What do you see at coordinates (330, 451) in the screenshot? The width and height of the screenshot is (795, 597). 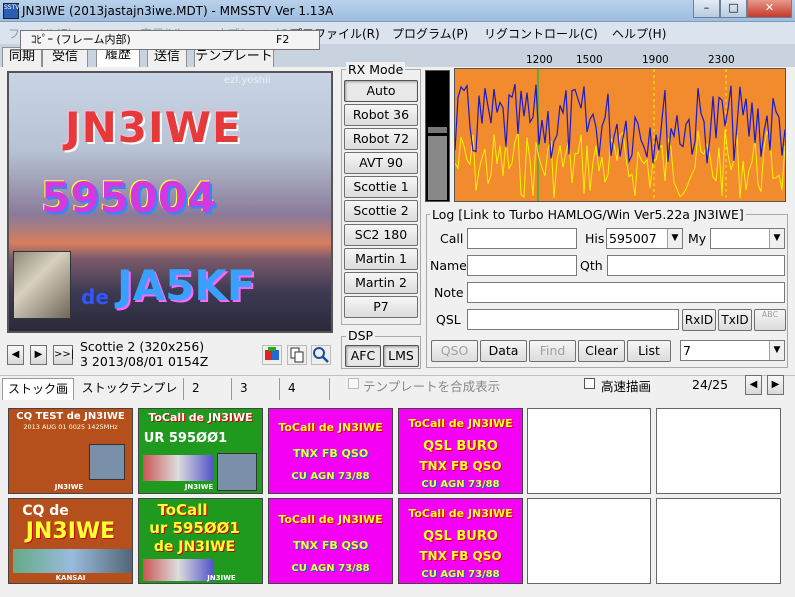 I see `stock-thumb-3: ToCall de JN3IWE TNX FB QSO CU AGN 73/88` at bounding box center [330, 451].